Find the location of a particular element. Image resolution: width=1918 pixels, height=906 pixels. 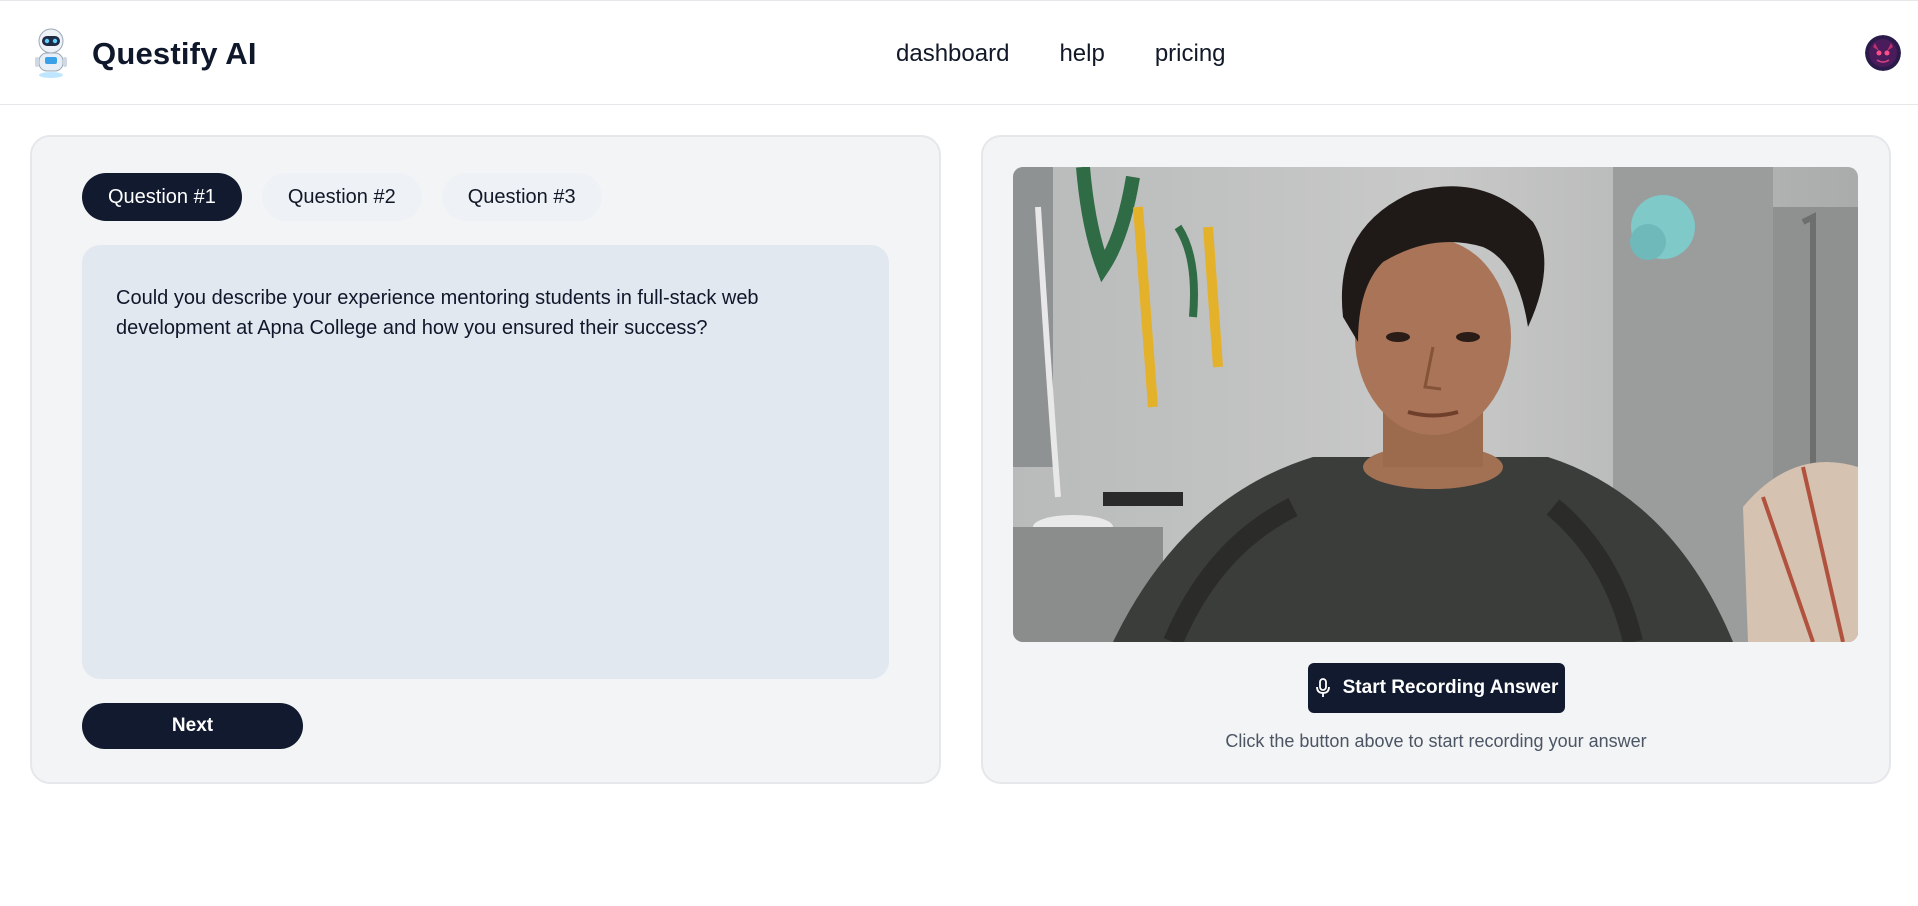

nav-help: help is located at coordinates (1081, 54).